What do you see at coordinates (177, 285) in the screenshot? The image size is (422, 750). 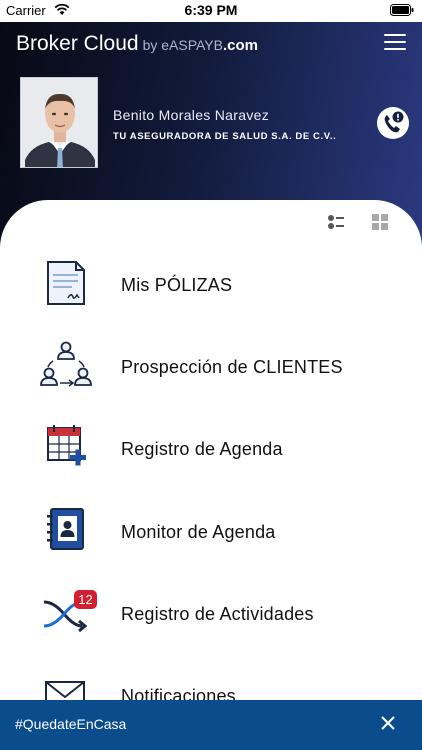 I see `menu-item-label: Mis PÓLIZAS` at bounding box center [177, 285].